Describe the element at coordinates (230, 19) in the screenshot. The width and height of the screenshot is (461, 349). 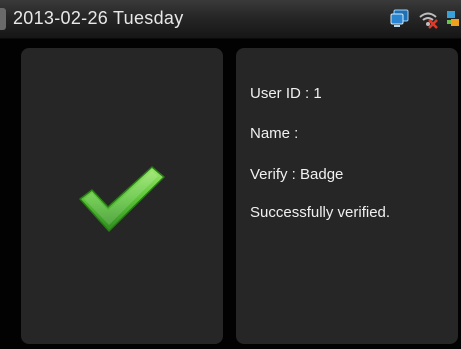
I see `status-bar: 2013-02-26 Tuesday` at that location.